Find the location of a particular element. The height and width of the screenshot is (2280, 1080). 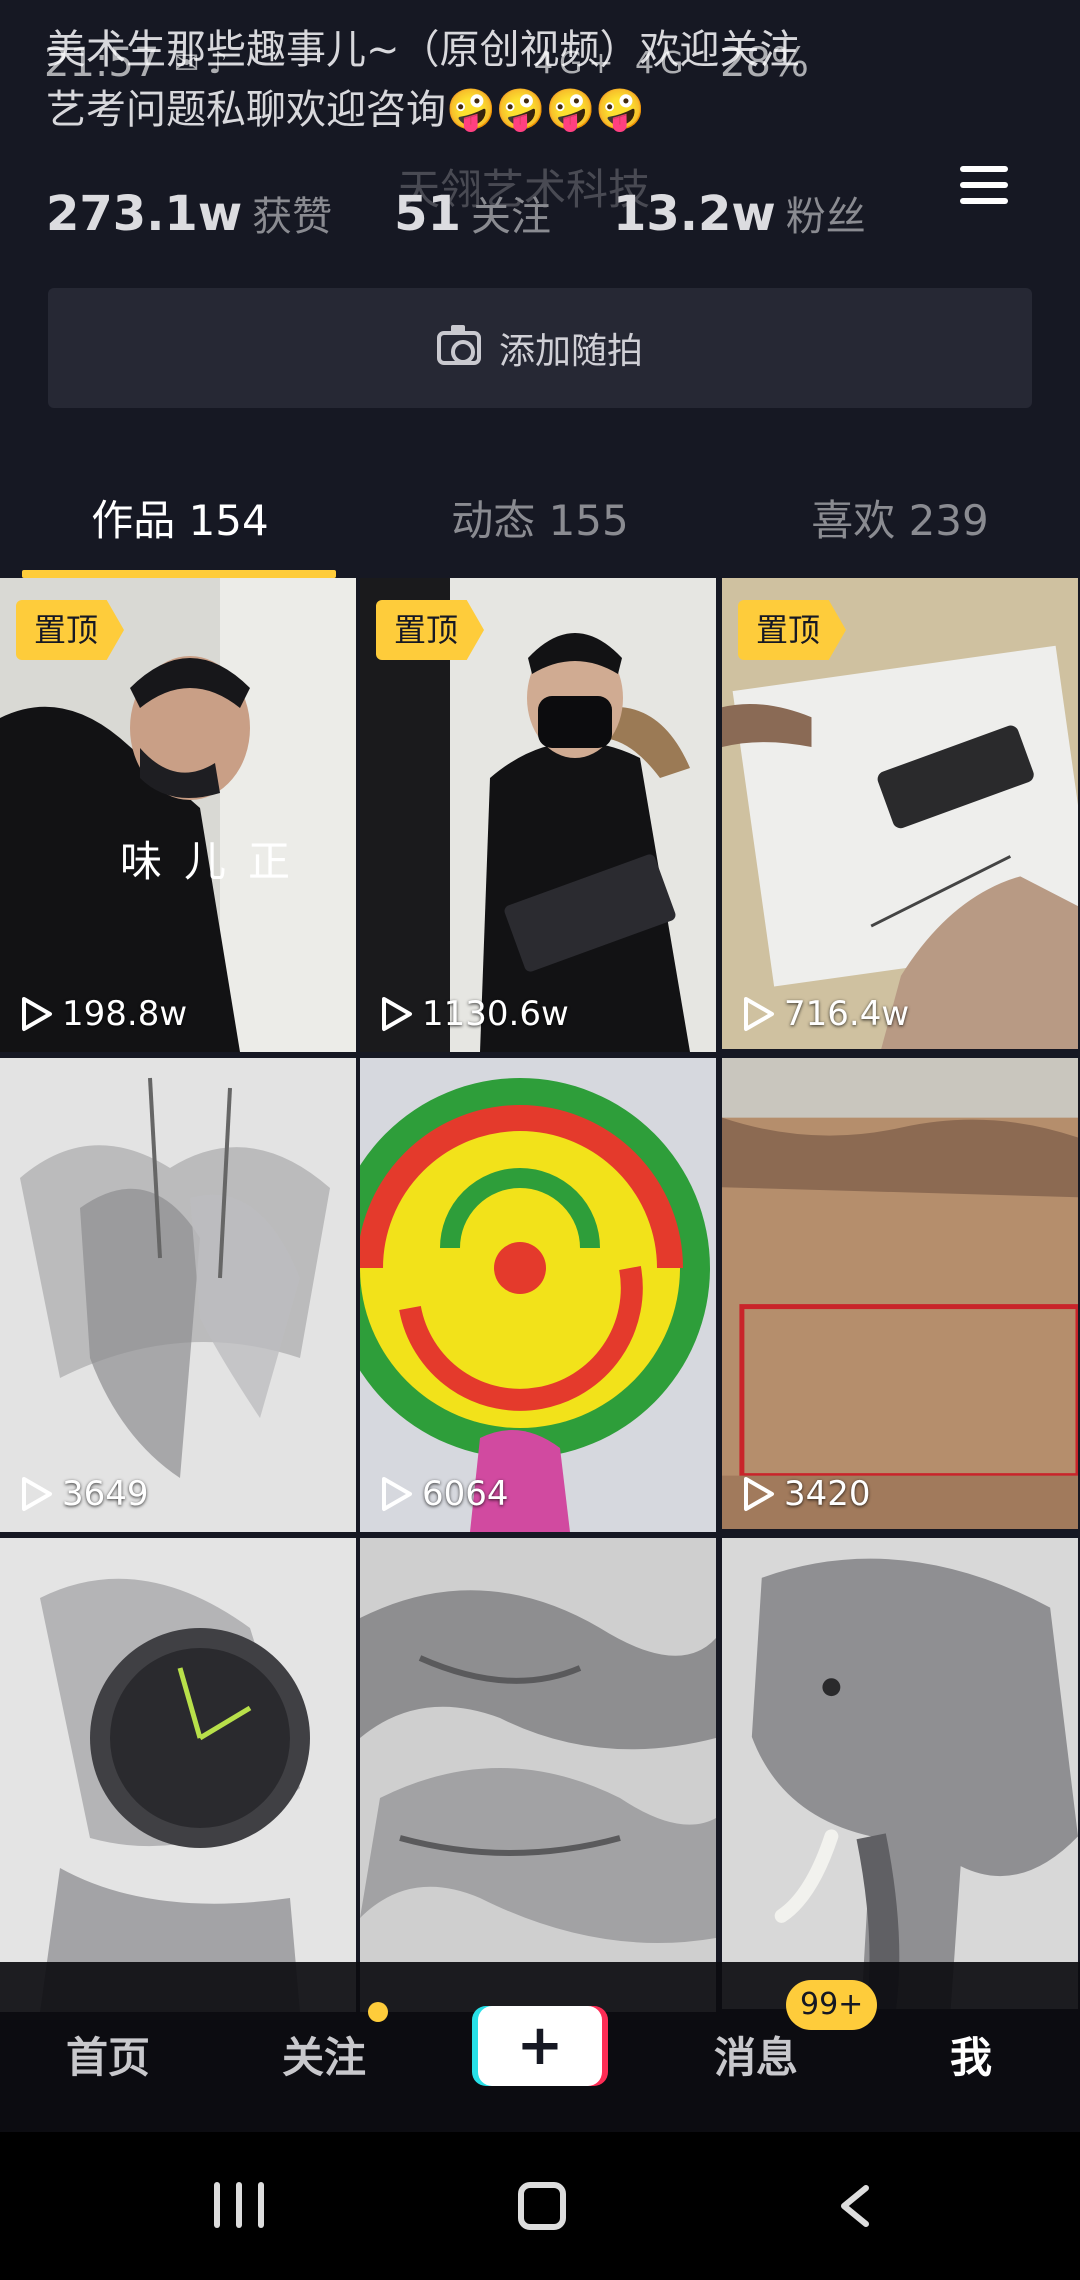

play-count-value: 1130.6w is located at coordinates (495, 1014).